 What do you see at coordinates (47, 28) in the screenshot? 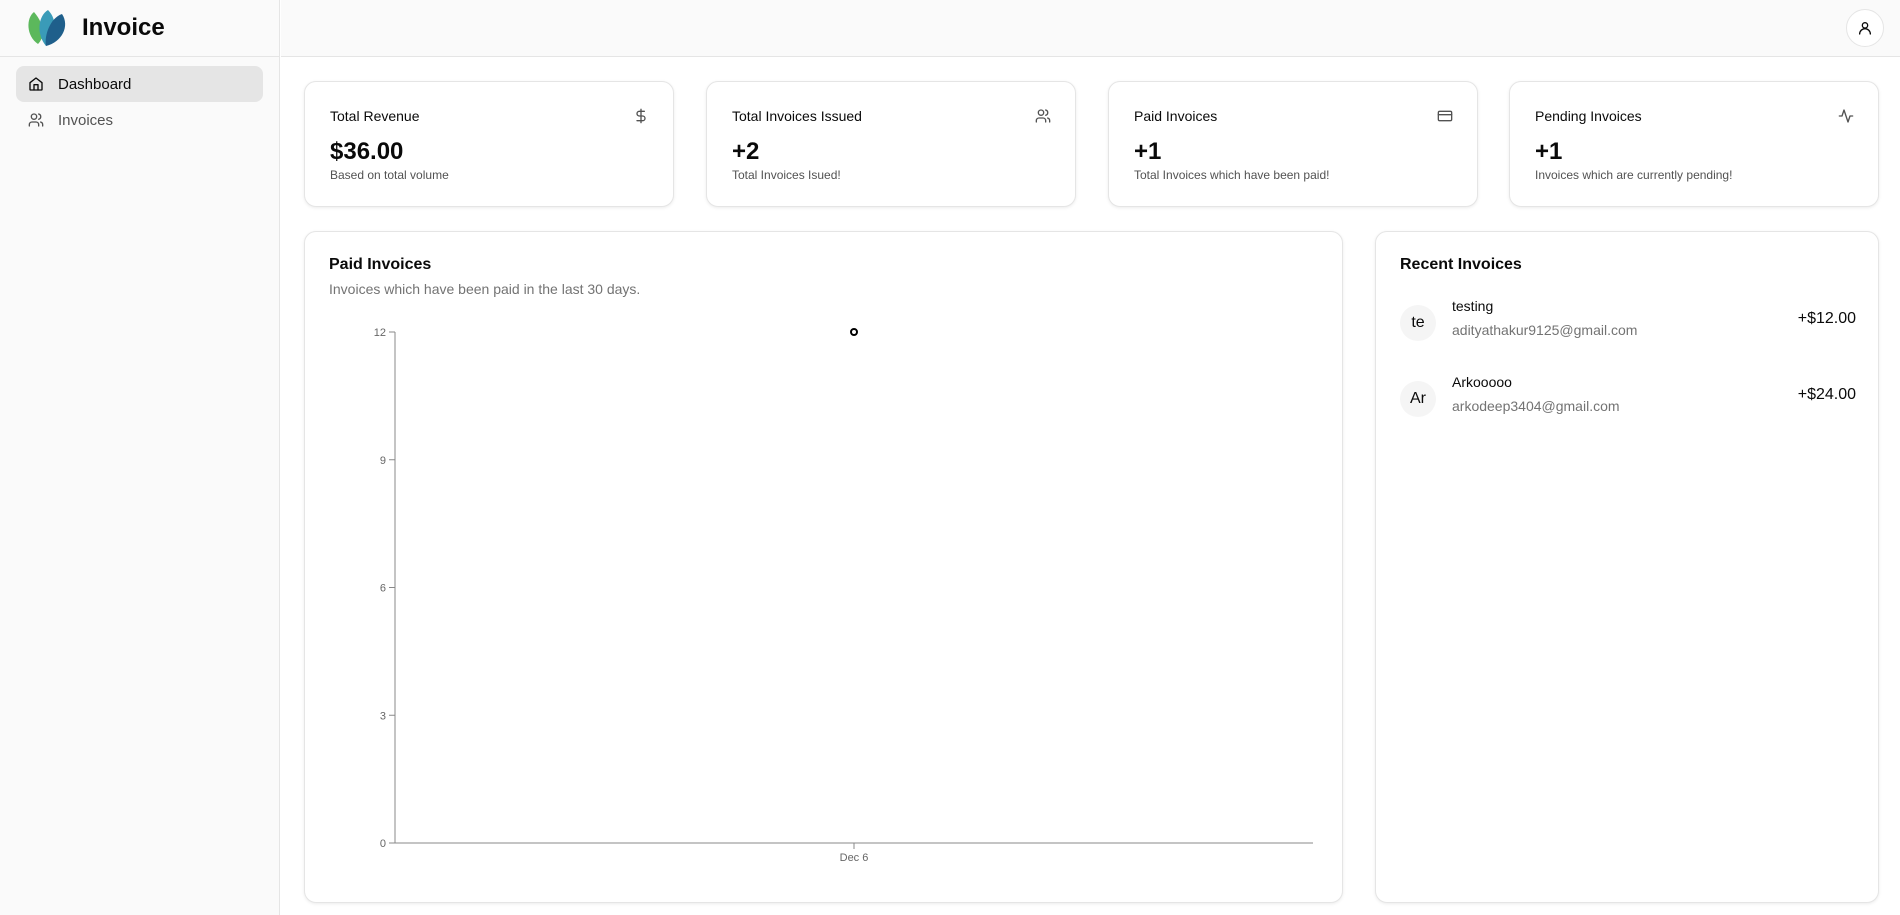
I see `logo-icon` at bounding box center [47, 28].